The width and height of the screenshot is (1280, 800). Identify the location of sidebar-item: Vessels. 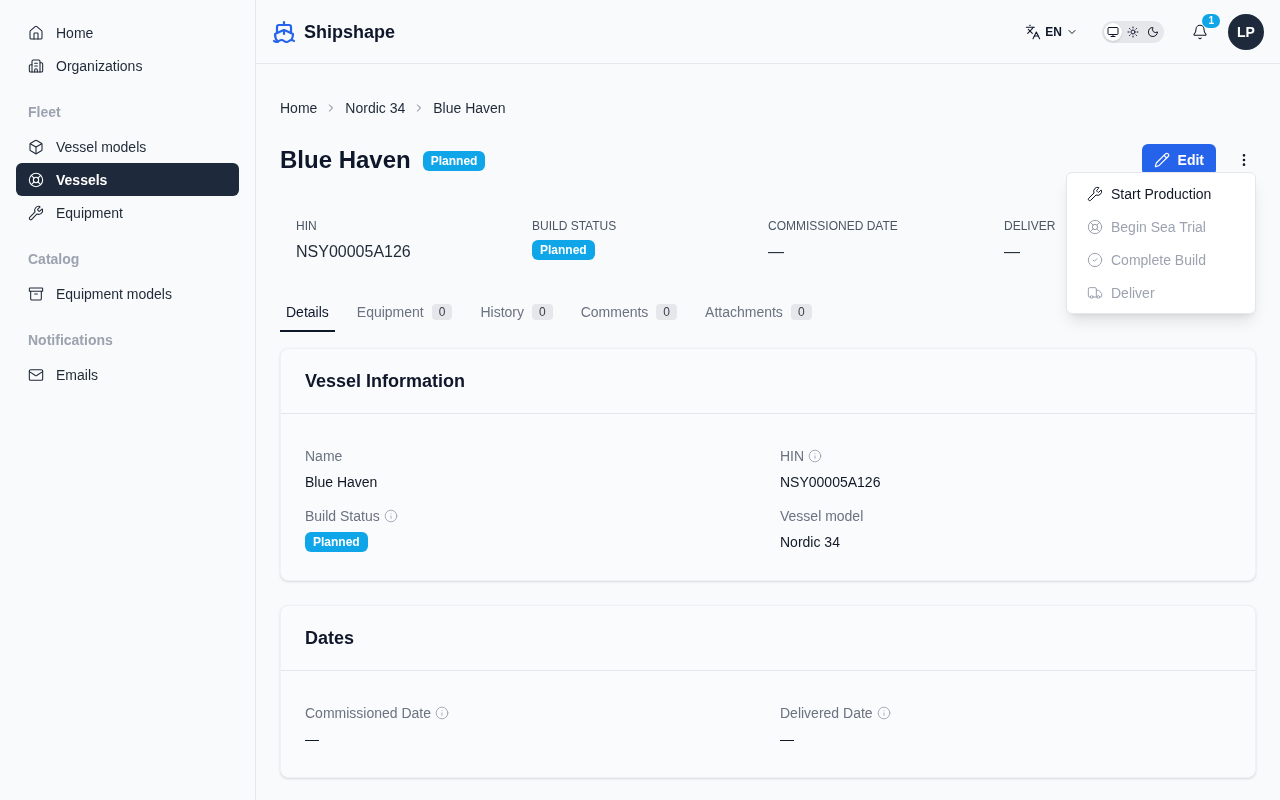
(127, 179).